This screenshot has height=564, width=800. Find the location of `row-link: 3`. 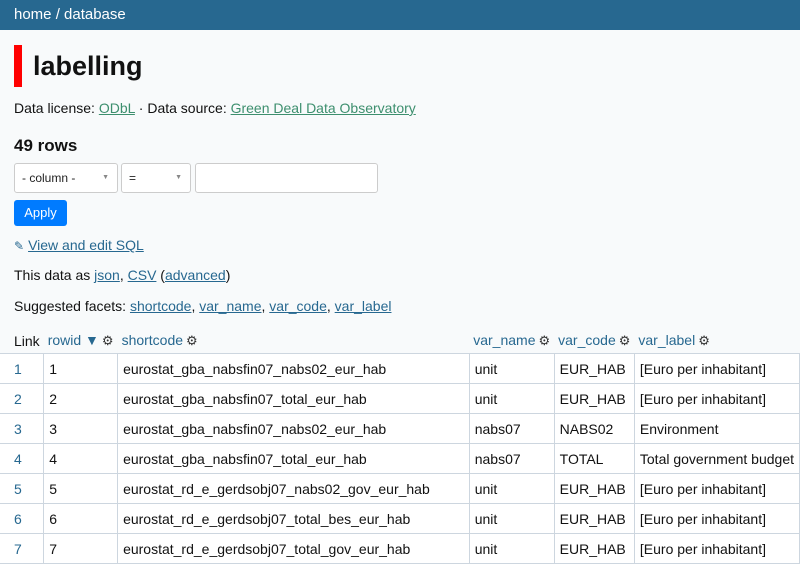

row-link: 3 is located at coordinates (18, 429).